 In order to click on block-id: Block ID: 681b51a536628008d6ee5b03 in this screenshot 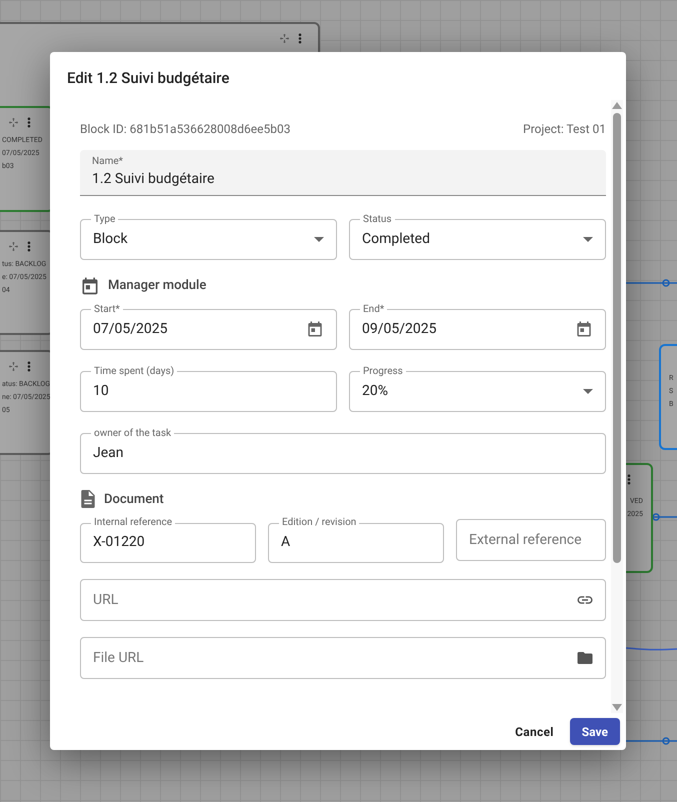, I will do `click(185, 129)`.